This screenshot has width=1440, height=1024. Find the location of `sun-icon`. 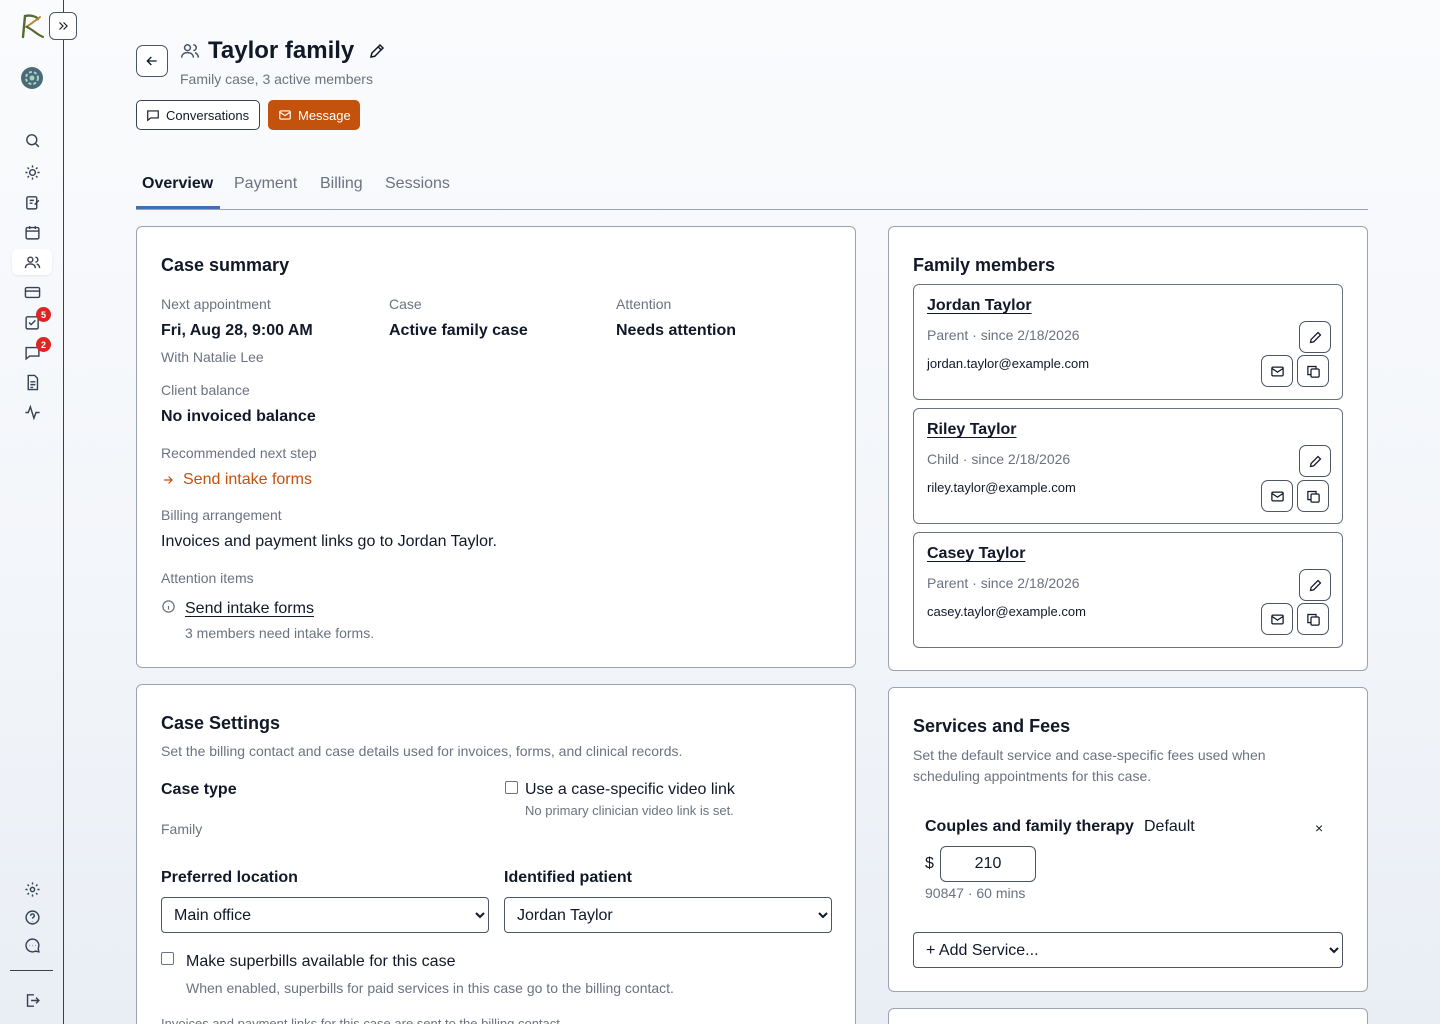

sun-icon is located at coordinates (32, 172).